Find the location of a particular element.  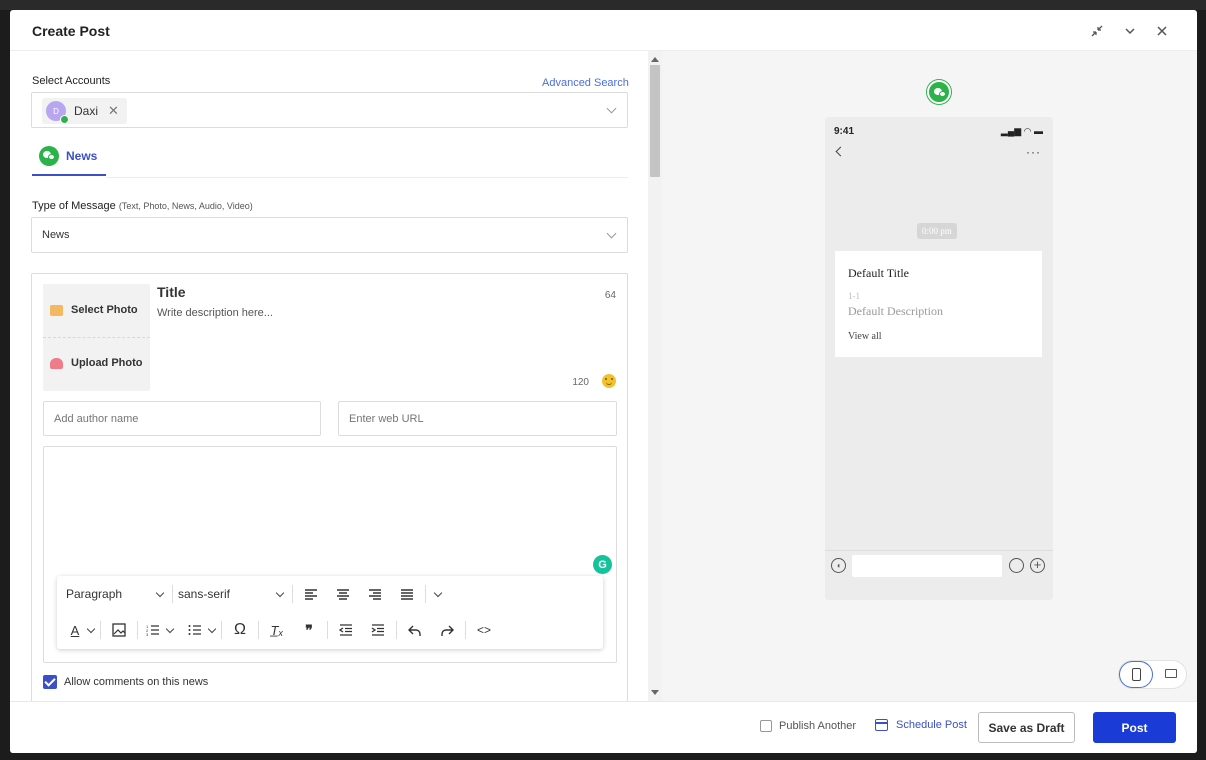

scroll-up-icon is located at coordinates (655, 59).